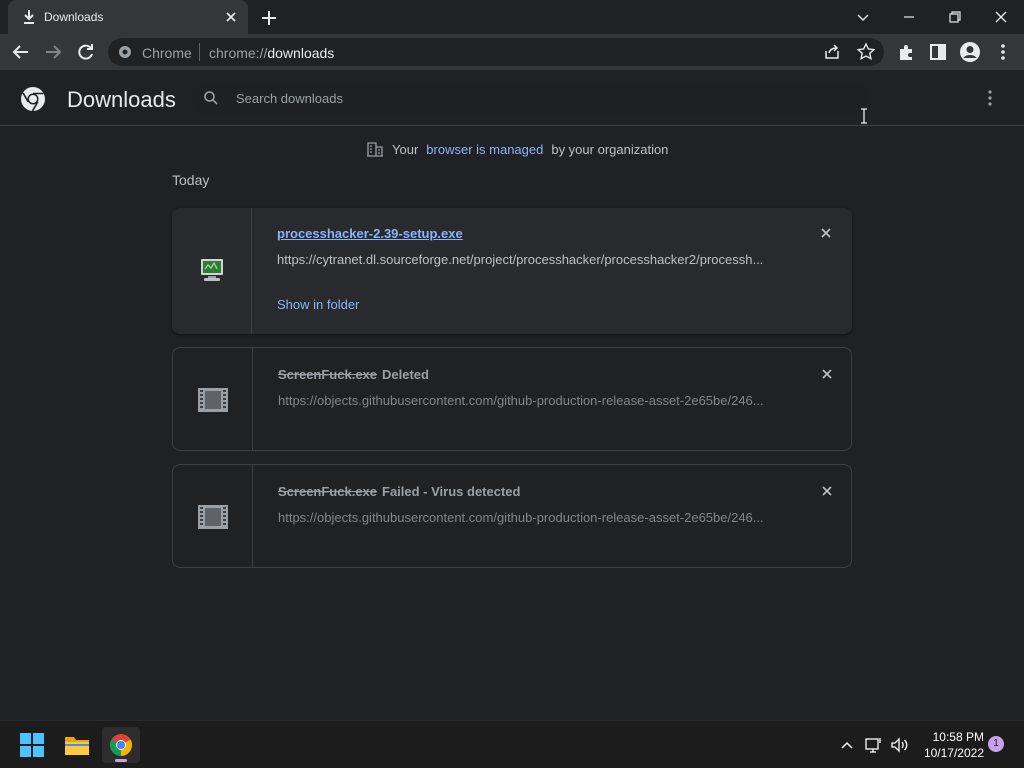  I want to click on side-panel-icon, so click(938, 52).